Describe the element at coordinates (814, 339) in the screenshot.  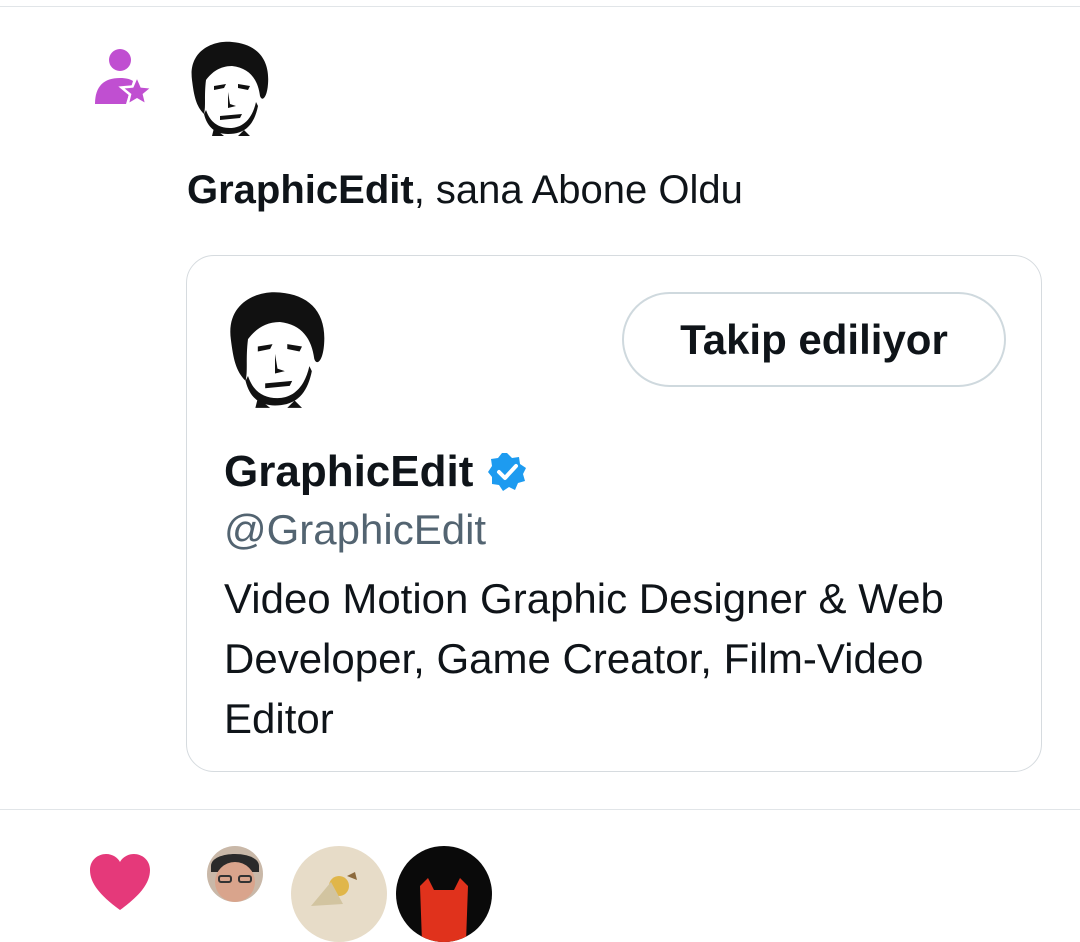
I see `following-button: Takip ediliyor` at that location.